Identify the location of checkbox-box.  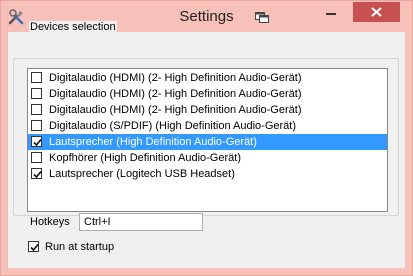
(33, 246).